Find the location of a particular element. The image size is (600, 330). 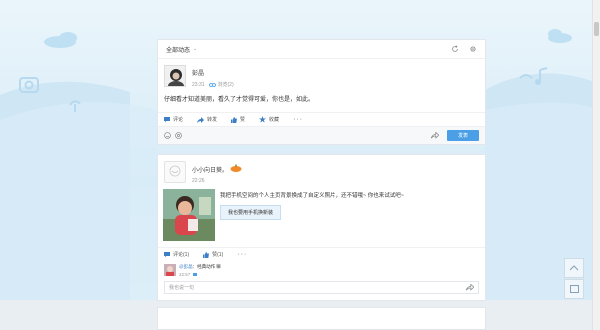

scrollbar-thumb is located at coordinates (596, 29).